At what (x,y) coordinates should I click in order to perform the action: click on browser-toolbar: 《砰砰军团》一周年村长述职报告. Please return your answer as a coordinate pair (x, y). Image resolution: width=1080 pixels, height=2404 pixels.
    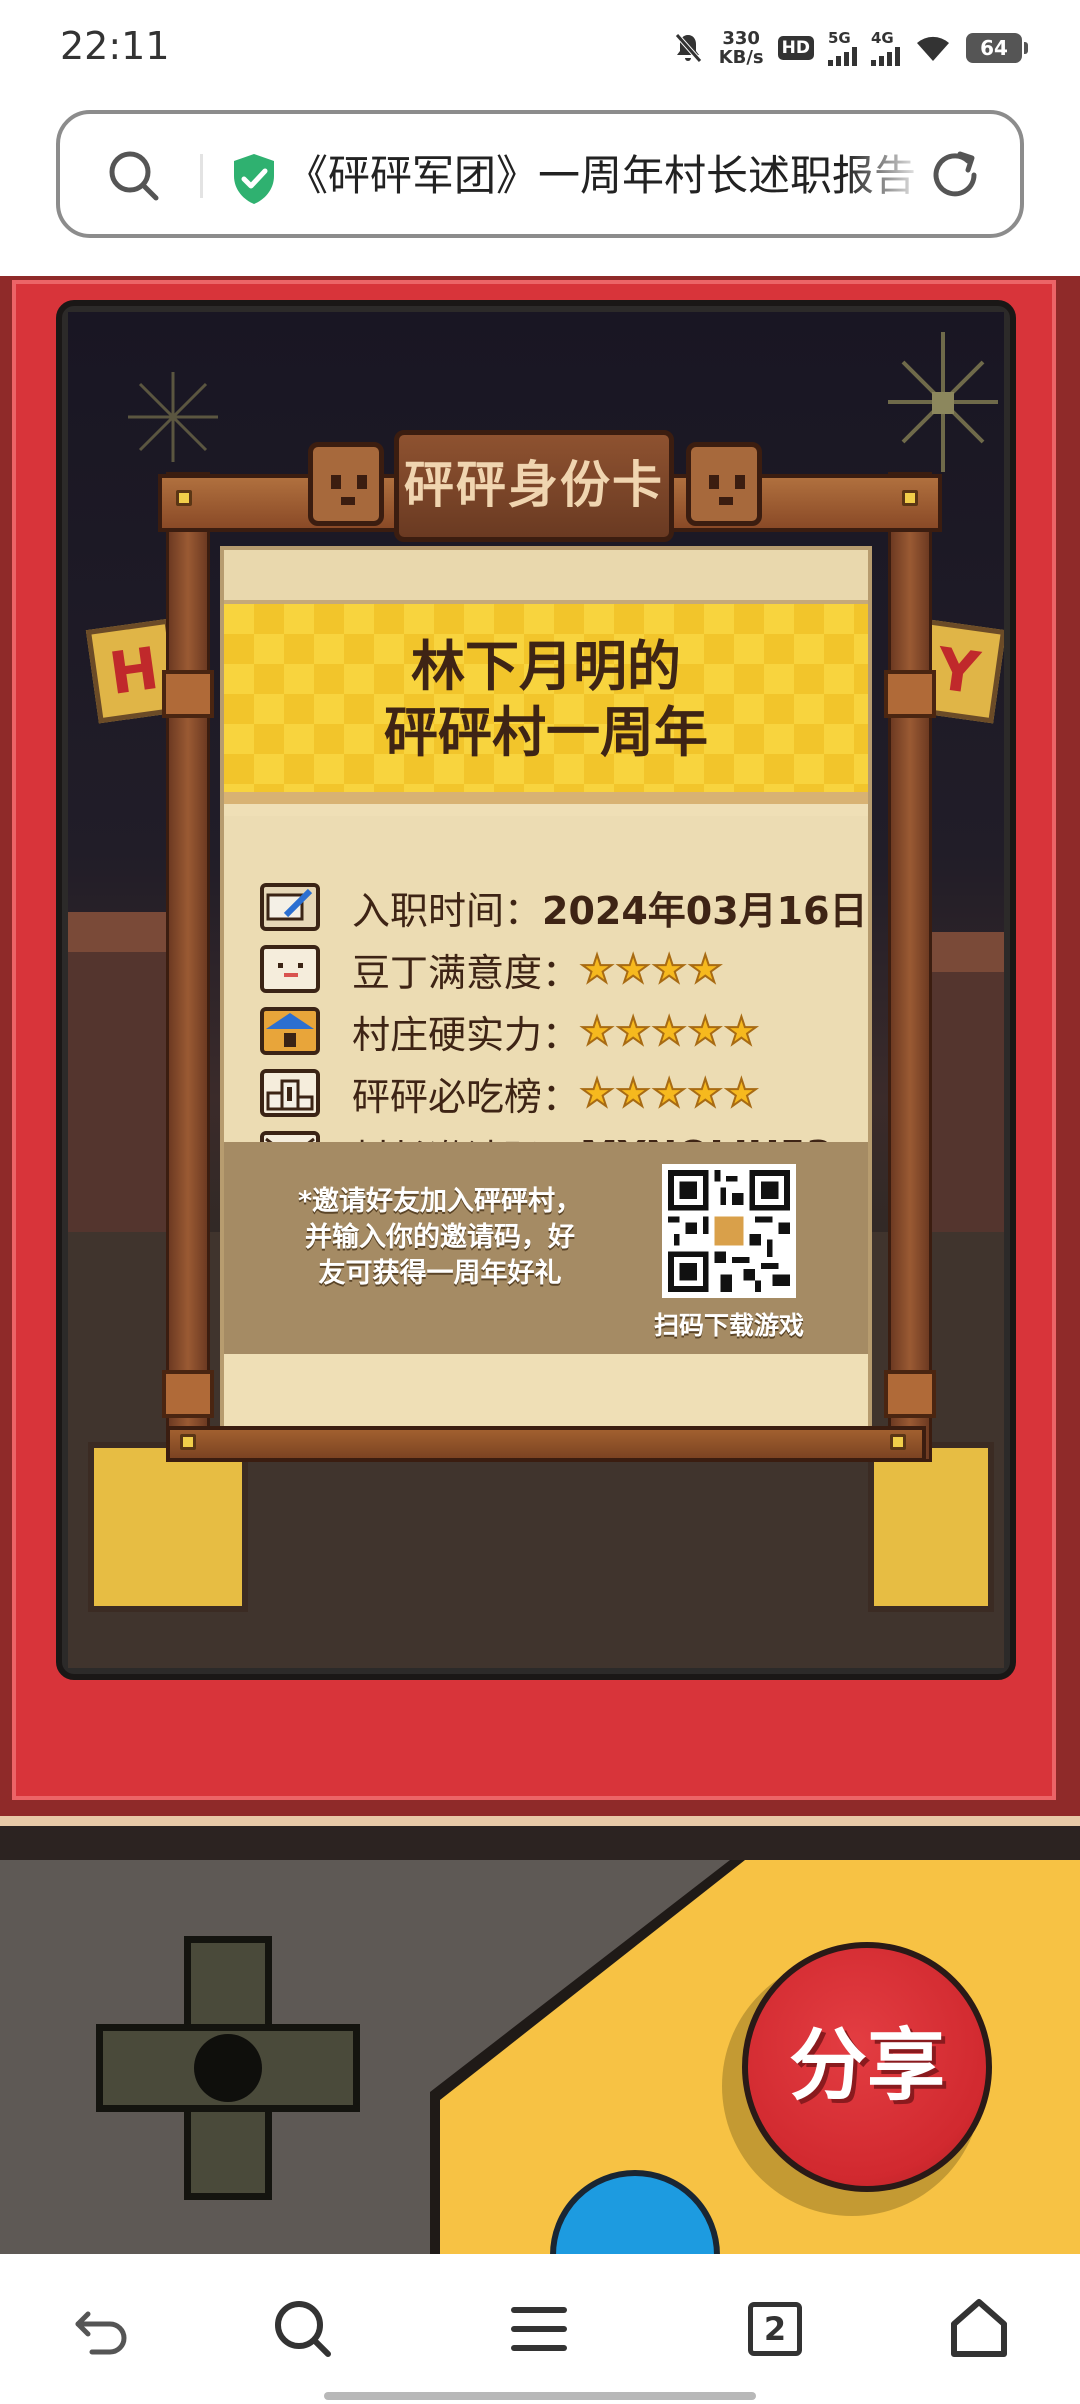
    Looking at the image, I should click on (540, 186).